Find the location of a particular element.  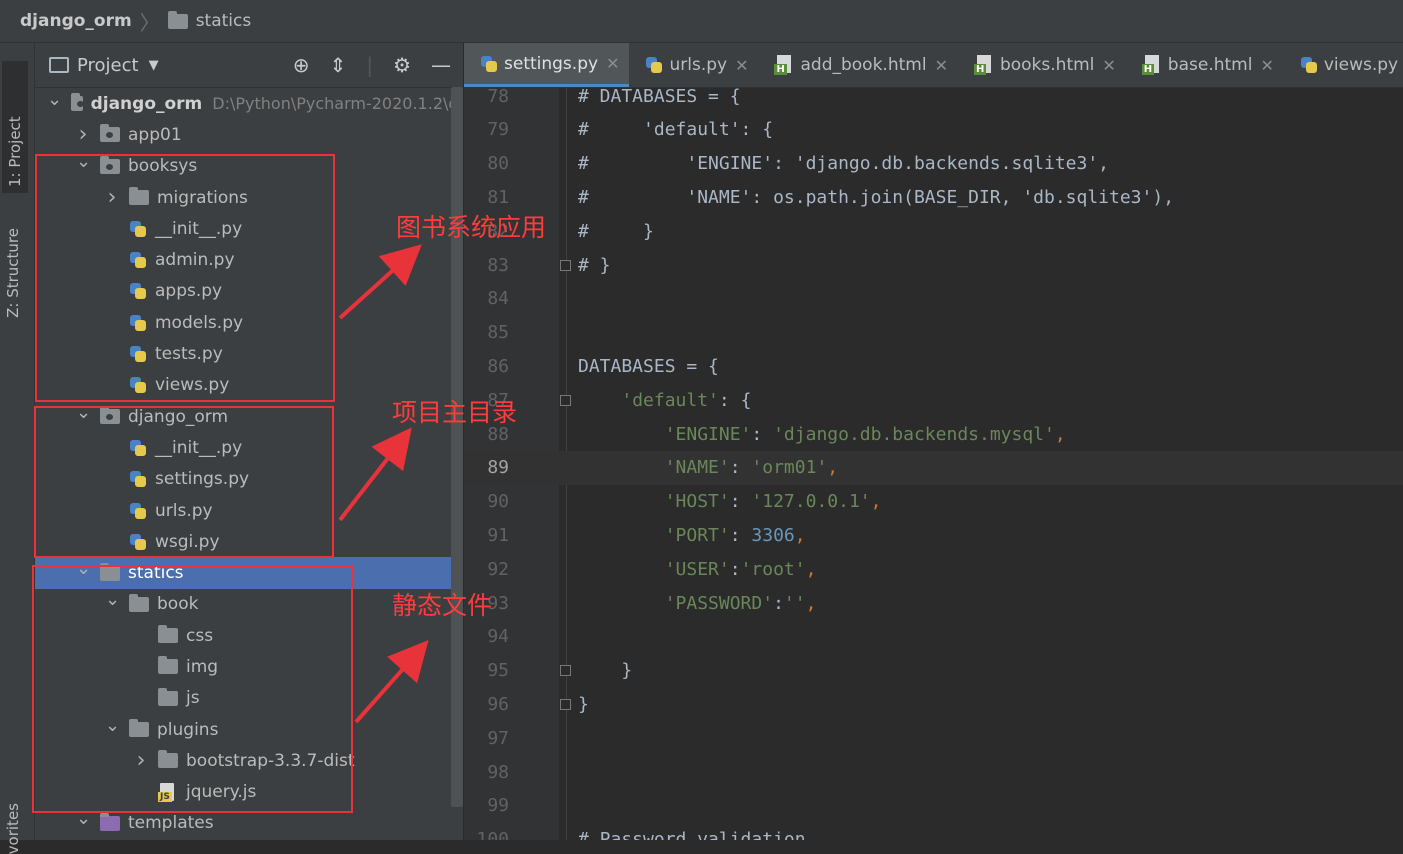

annotation-arrow-django-orm is located at coordinates (375, 474).